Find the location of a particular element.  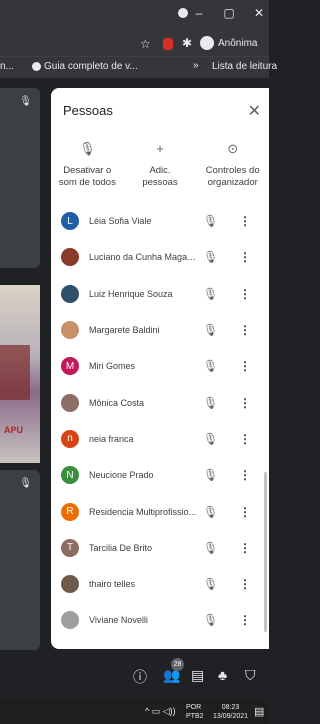

avatar: n is located at coordinates (70, 438).